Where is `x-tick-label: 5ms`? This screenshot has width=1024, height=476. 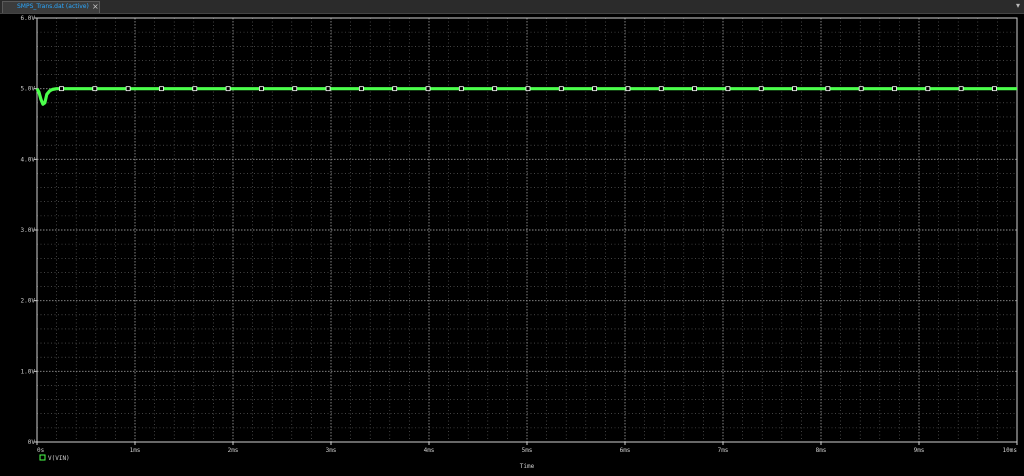 x-tick-label: 5ms is located at coordinates (527, 450).